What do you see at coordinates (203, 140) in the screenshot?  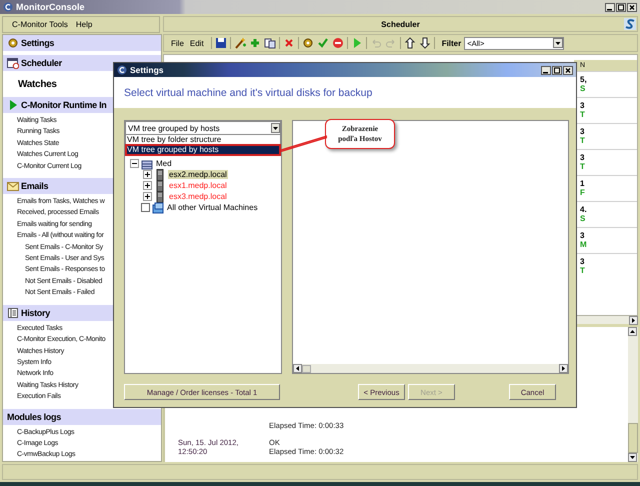 I see `dropdown-option: VM tree by folder structure` at bounding box center [203, 140].